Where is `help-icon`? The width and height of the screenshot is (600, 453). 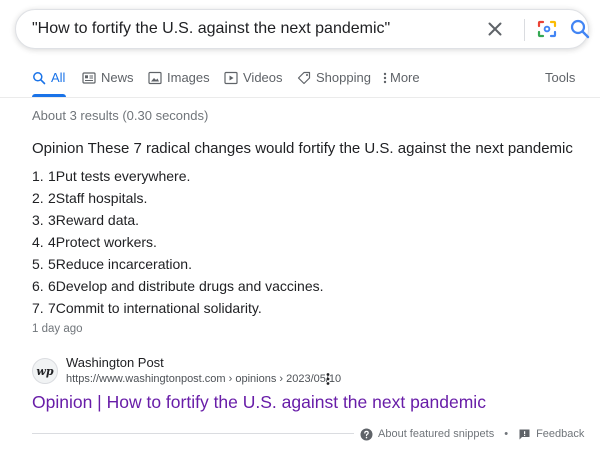
help-icon is located at coordinates (366, 434).